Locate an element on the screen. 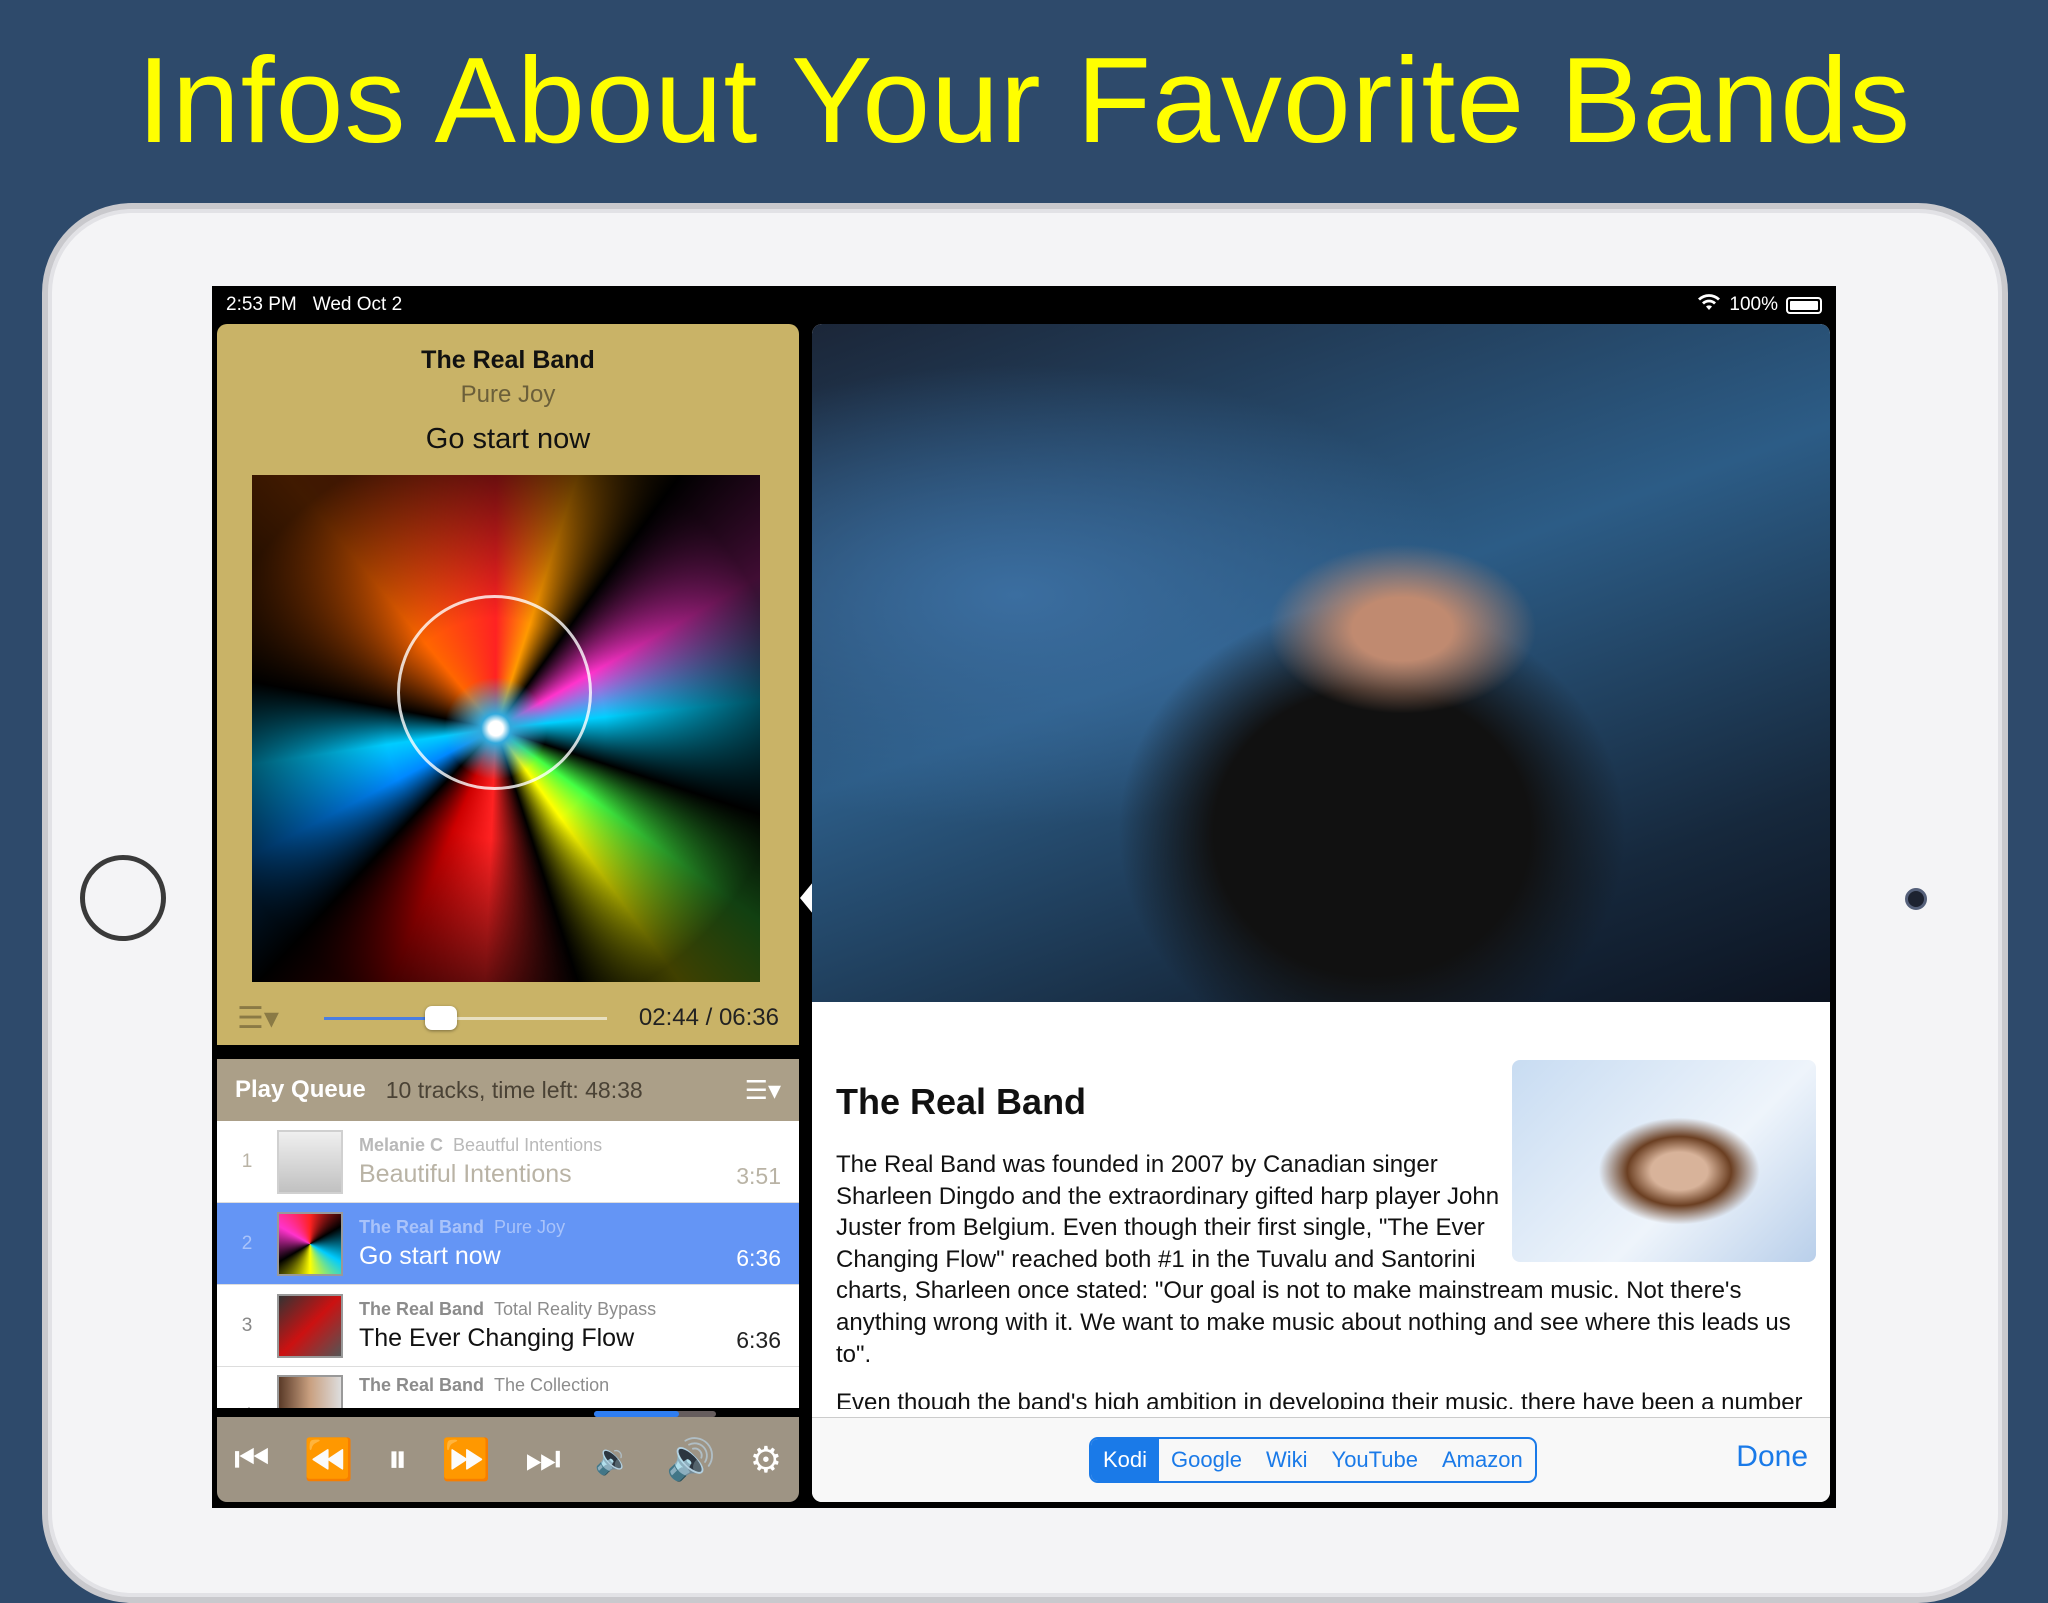  camera is located at coordinates (1916, 899).